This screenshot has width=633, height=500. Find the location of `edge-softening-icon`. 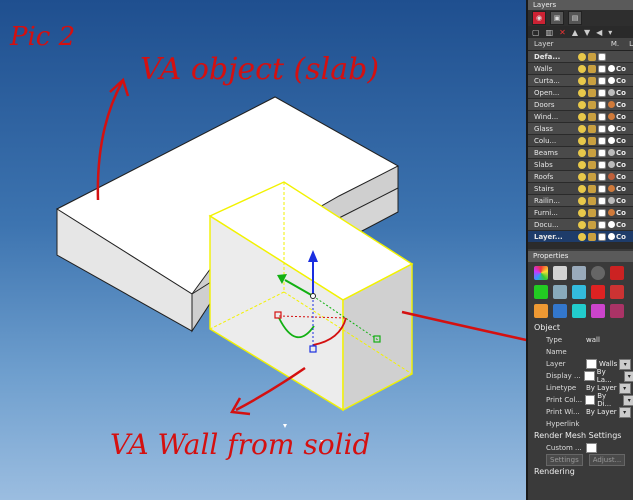

edge-softening-icon is located at coordinates (598, 292).